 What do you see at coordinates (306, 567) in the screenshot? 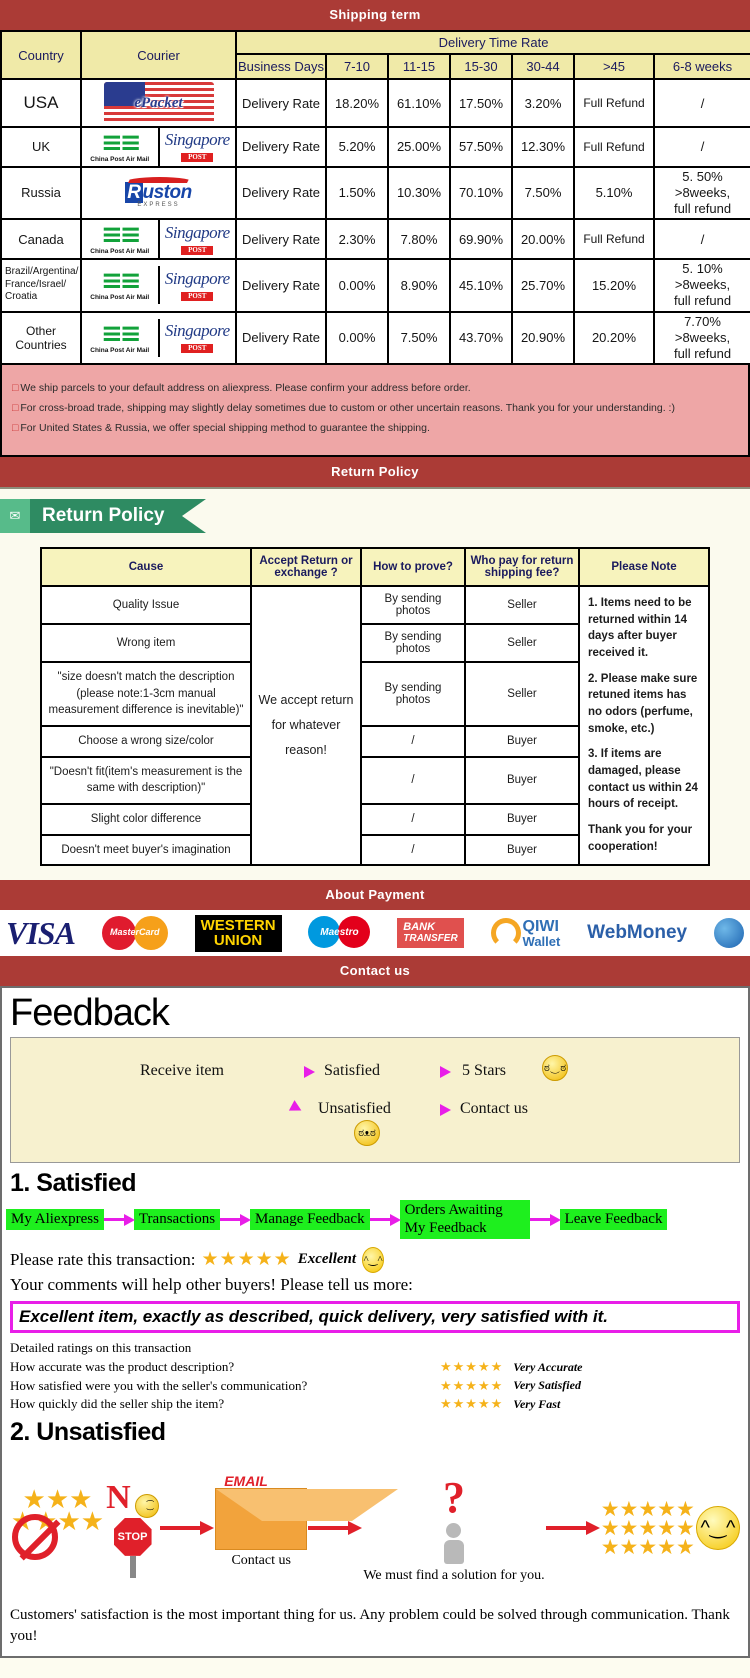
I see `col-accept-return: Accept Return or exchange ?` at bounding box center [306, 567].